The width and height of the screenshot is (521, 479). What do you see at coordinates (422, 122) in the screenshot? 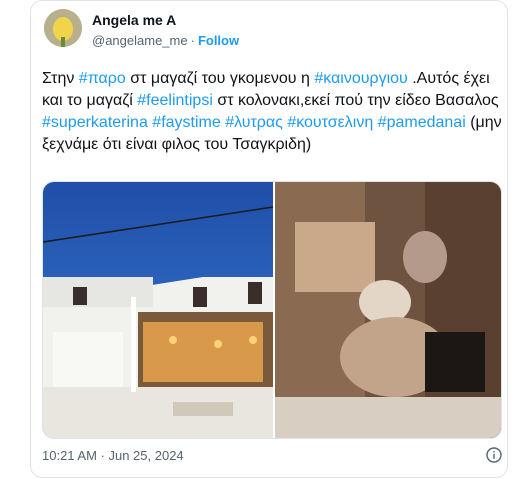
I see `hashtag-link: #pamedanai` at bounding box center [422, 122].